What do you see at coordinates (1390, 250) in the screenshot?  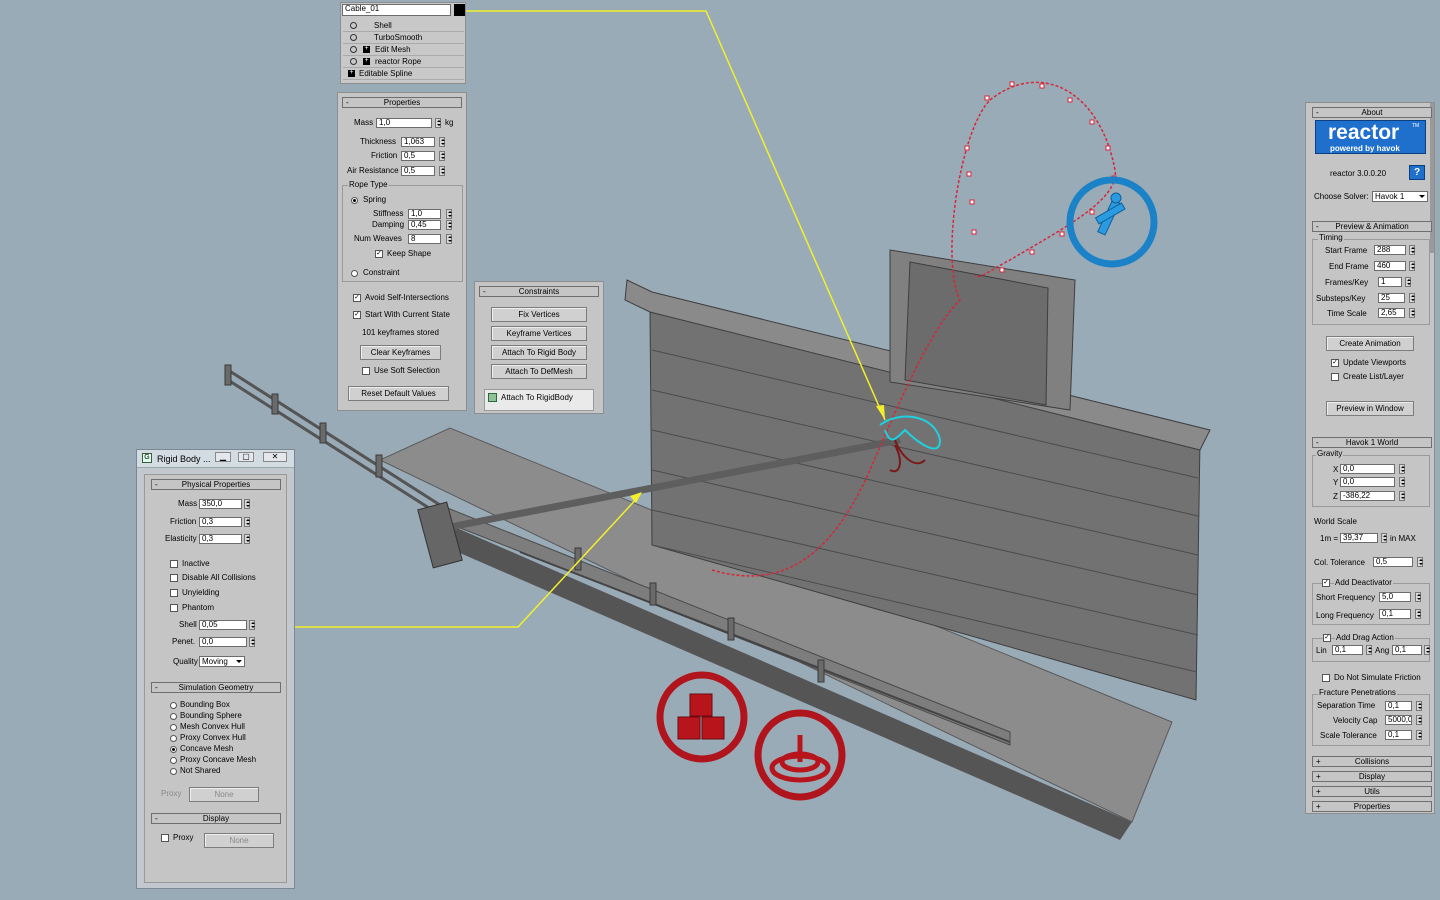 I see `start-frame-field: 288` at bounding box center [1390, 250].